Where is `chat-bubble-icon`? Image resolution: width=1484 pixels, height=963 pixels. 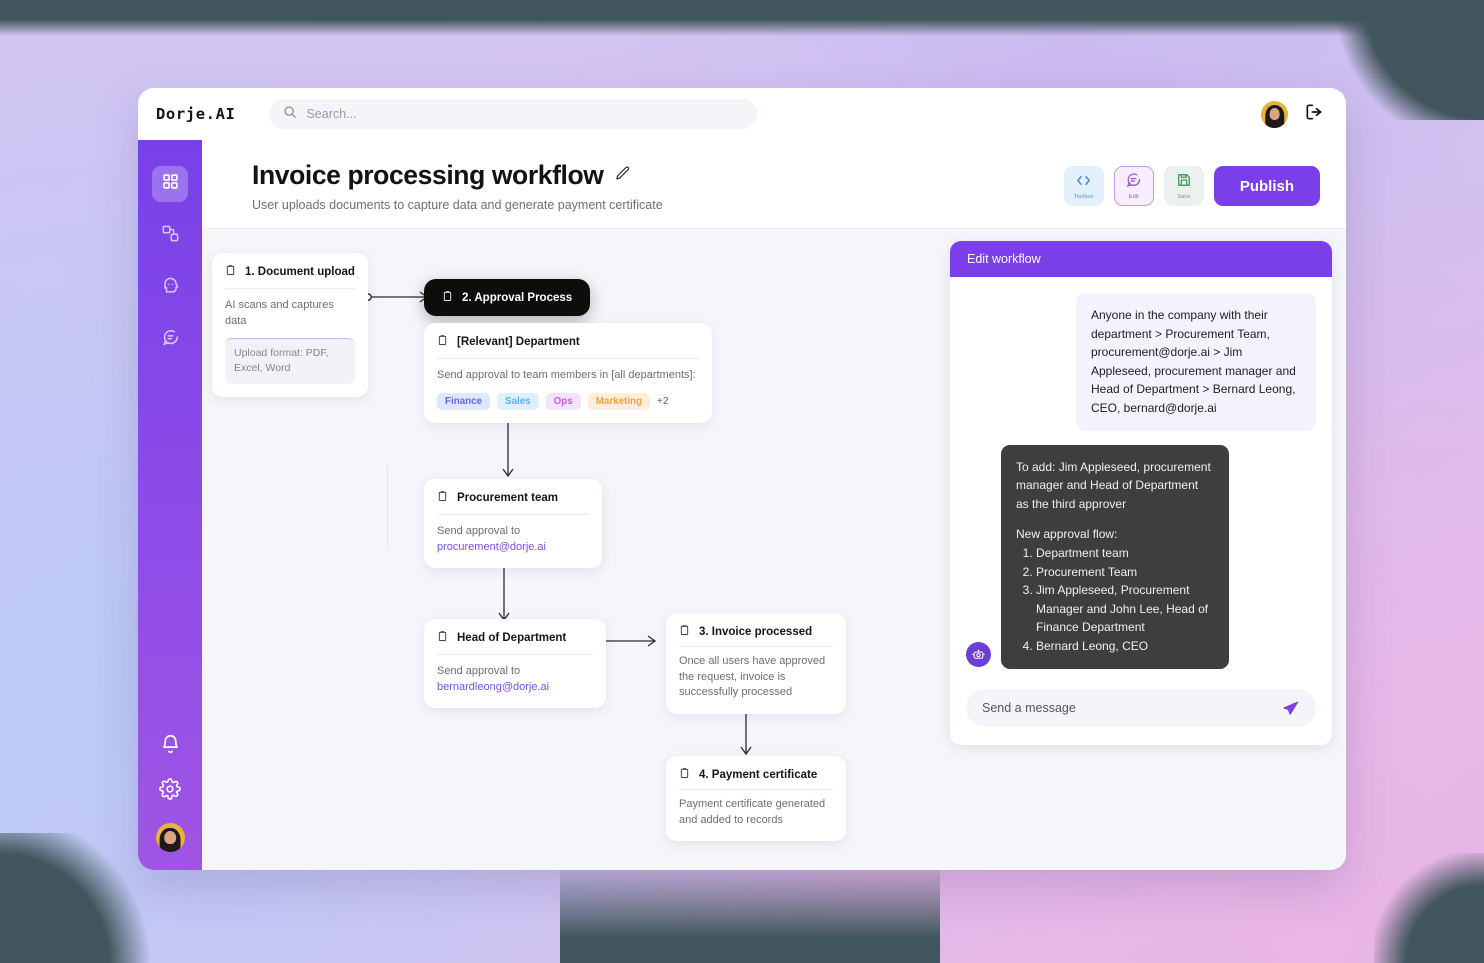 chat-bubble-icon is located at coordinates (170, 340).